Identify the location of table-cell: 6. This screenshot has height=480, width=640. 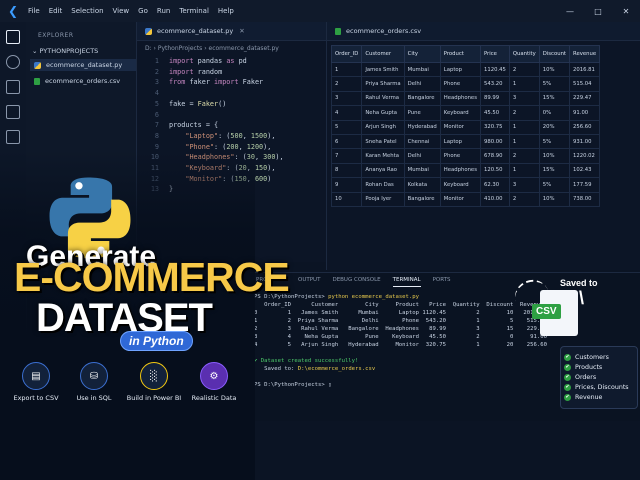
(346, 141).